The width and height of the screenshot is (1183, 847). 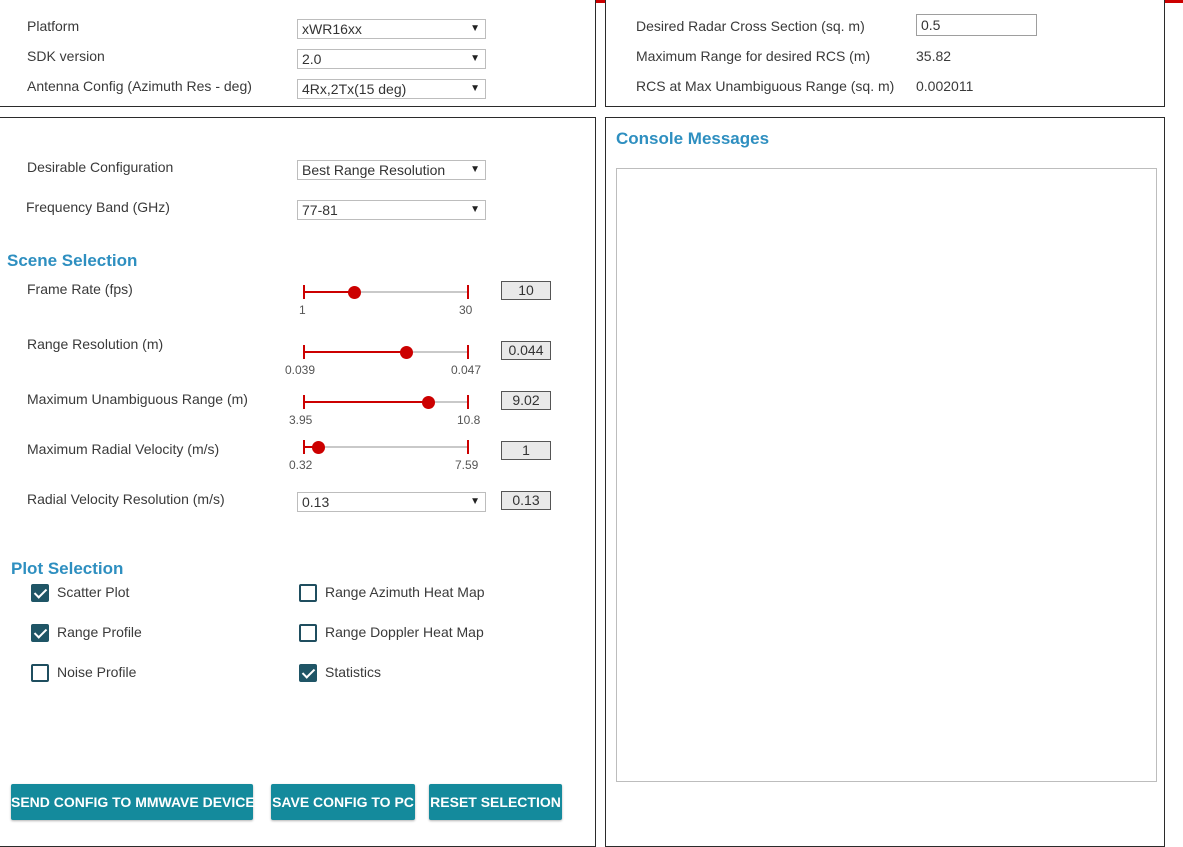 I want to click on slider-min-label: 0.039, so click(x=300, y=370).